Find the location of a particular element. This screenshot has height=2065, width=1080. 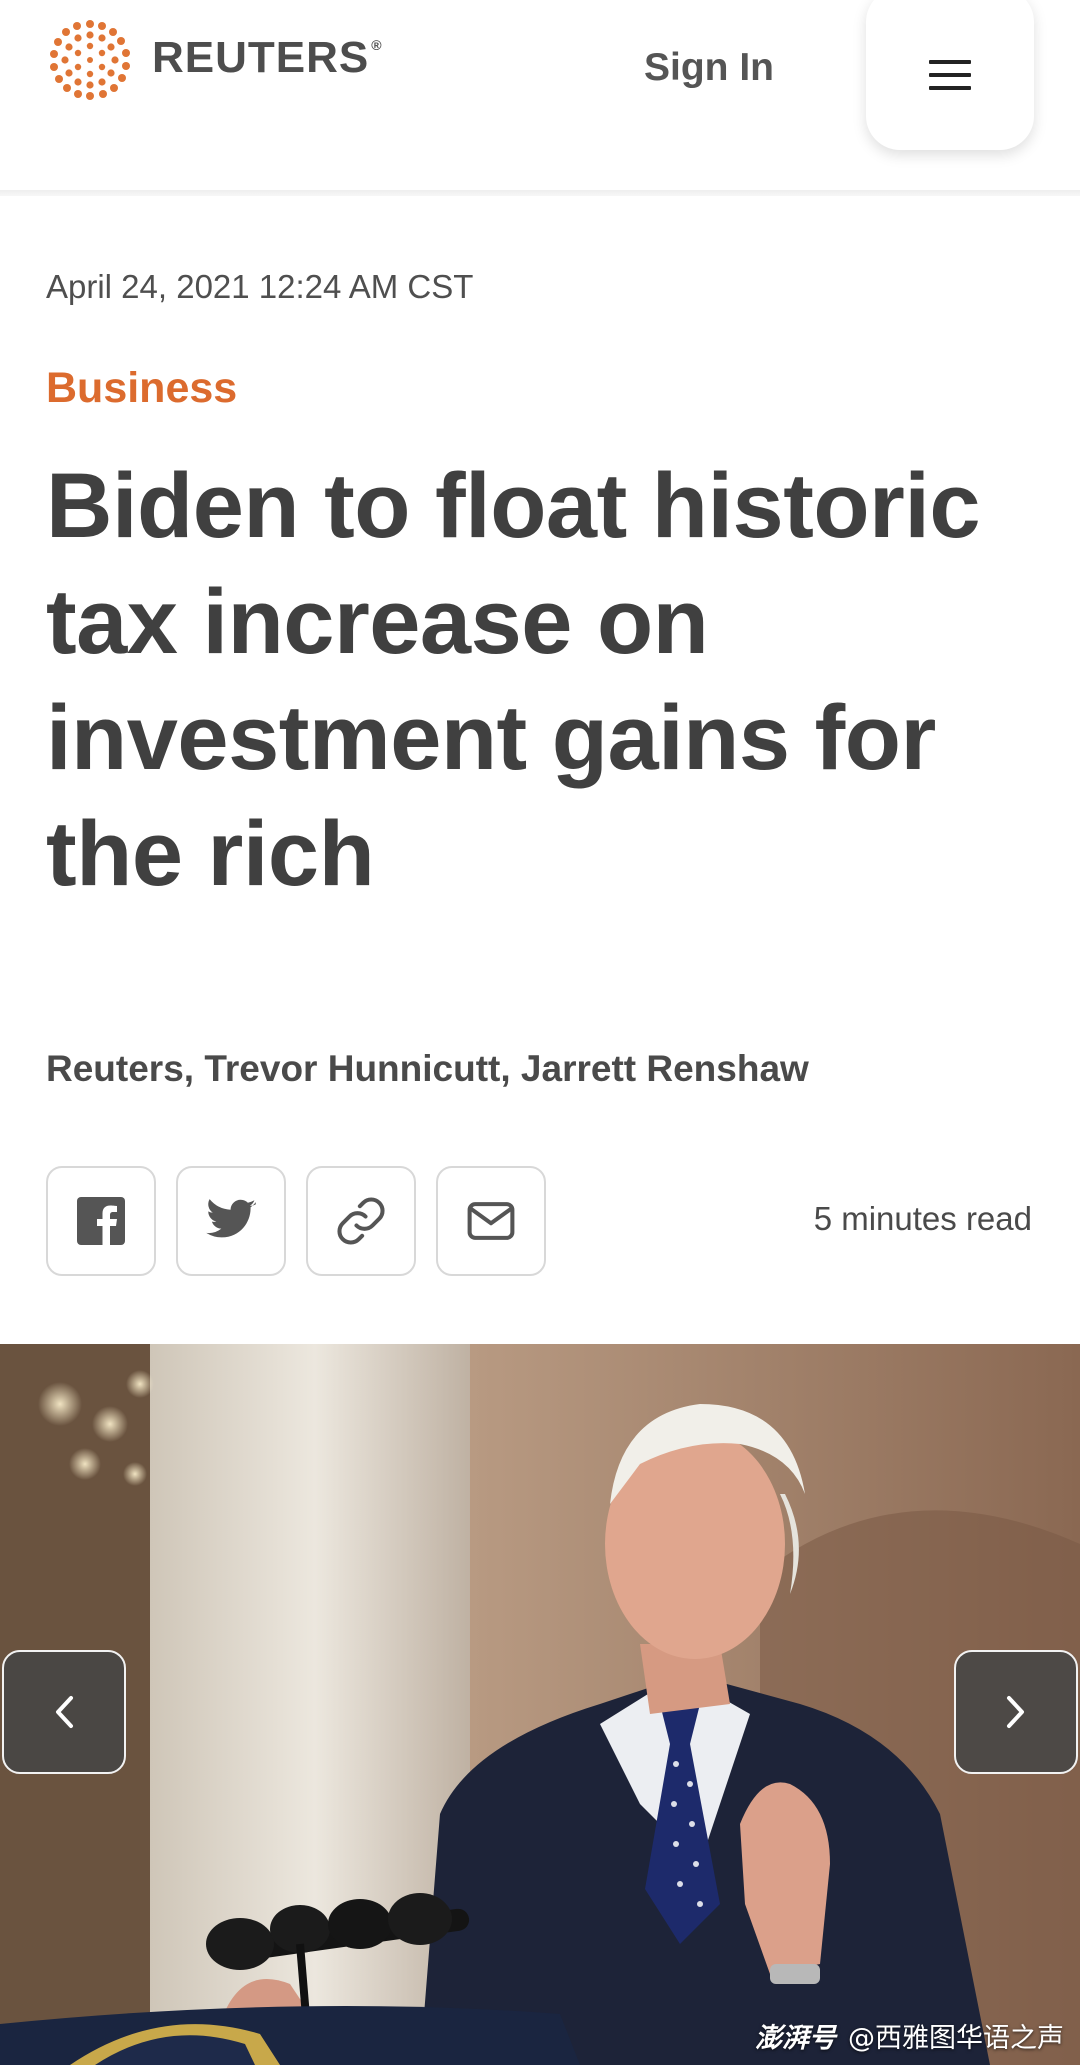

carousel-prev-button is located at coordinates (64, 1712).